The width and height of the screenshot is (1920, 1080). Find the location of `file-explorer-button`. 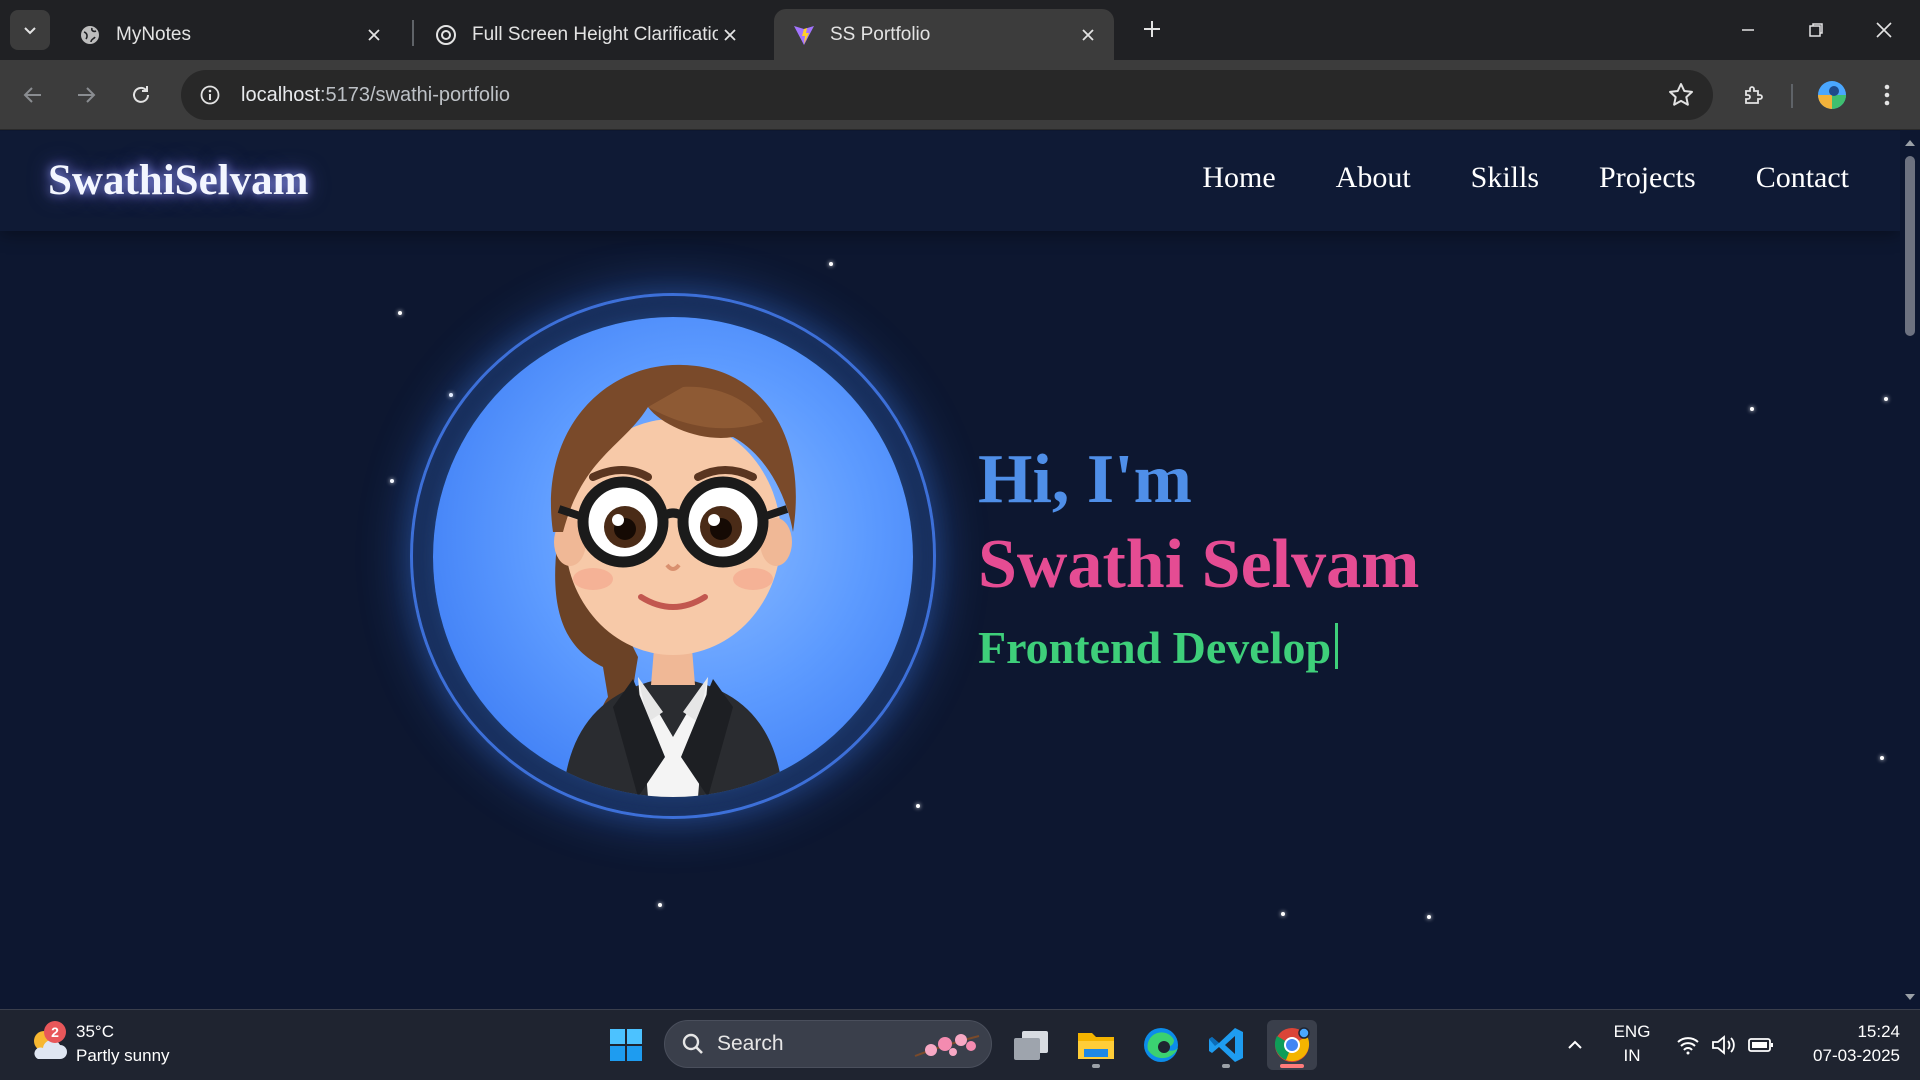

file-explorer-button is located at coordinates (1096, 1045).